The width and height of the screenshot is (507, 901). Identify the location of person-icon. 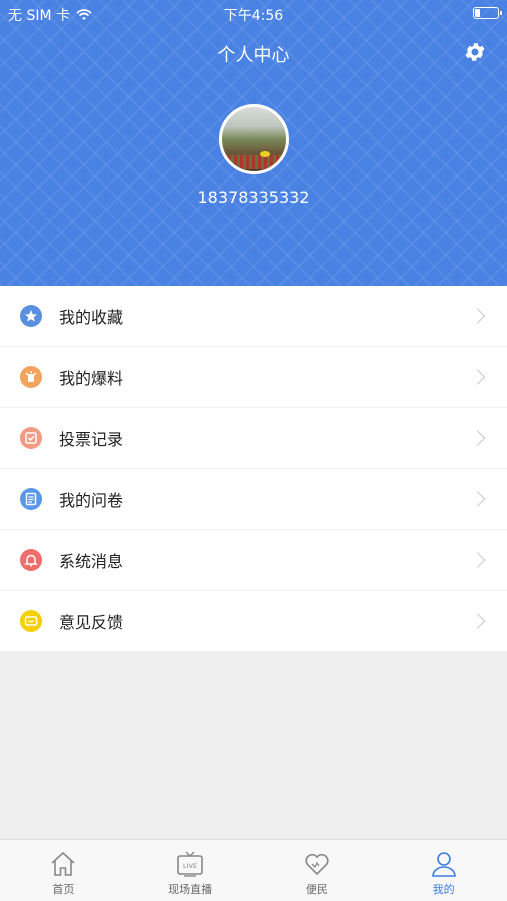
(443, 864).